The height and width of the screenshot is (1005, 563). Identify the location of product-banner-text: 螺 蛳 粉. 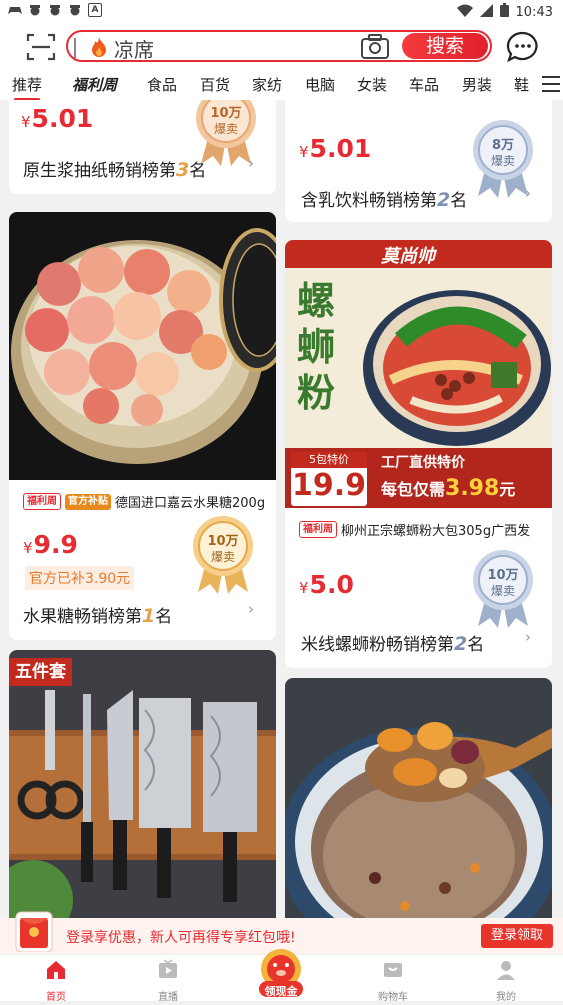
(320, 347).